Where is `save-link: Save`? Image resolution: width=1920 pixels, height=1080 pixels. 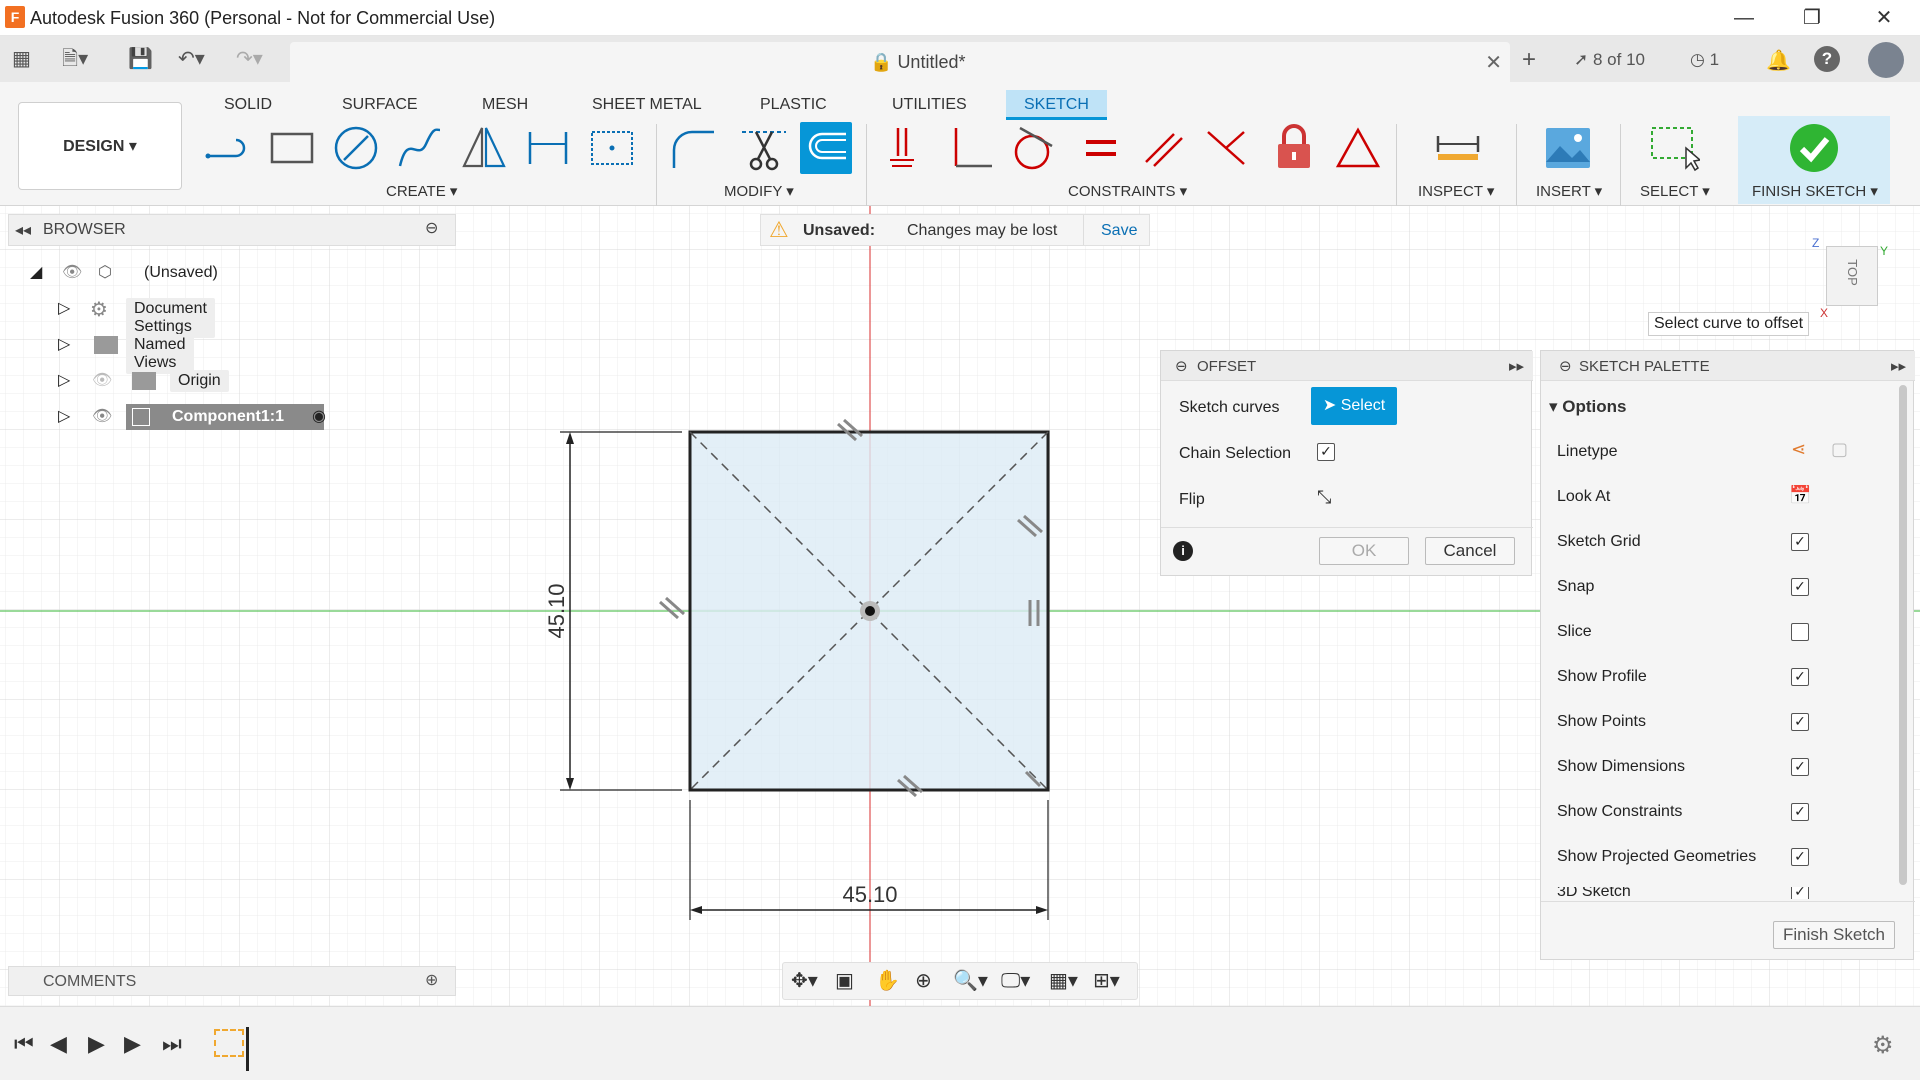 save-link: Save is located at coordinates (1119, 231).